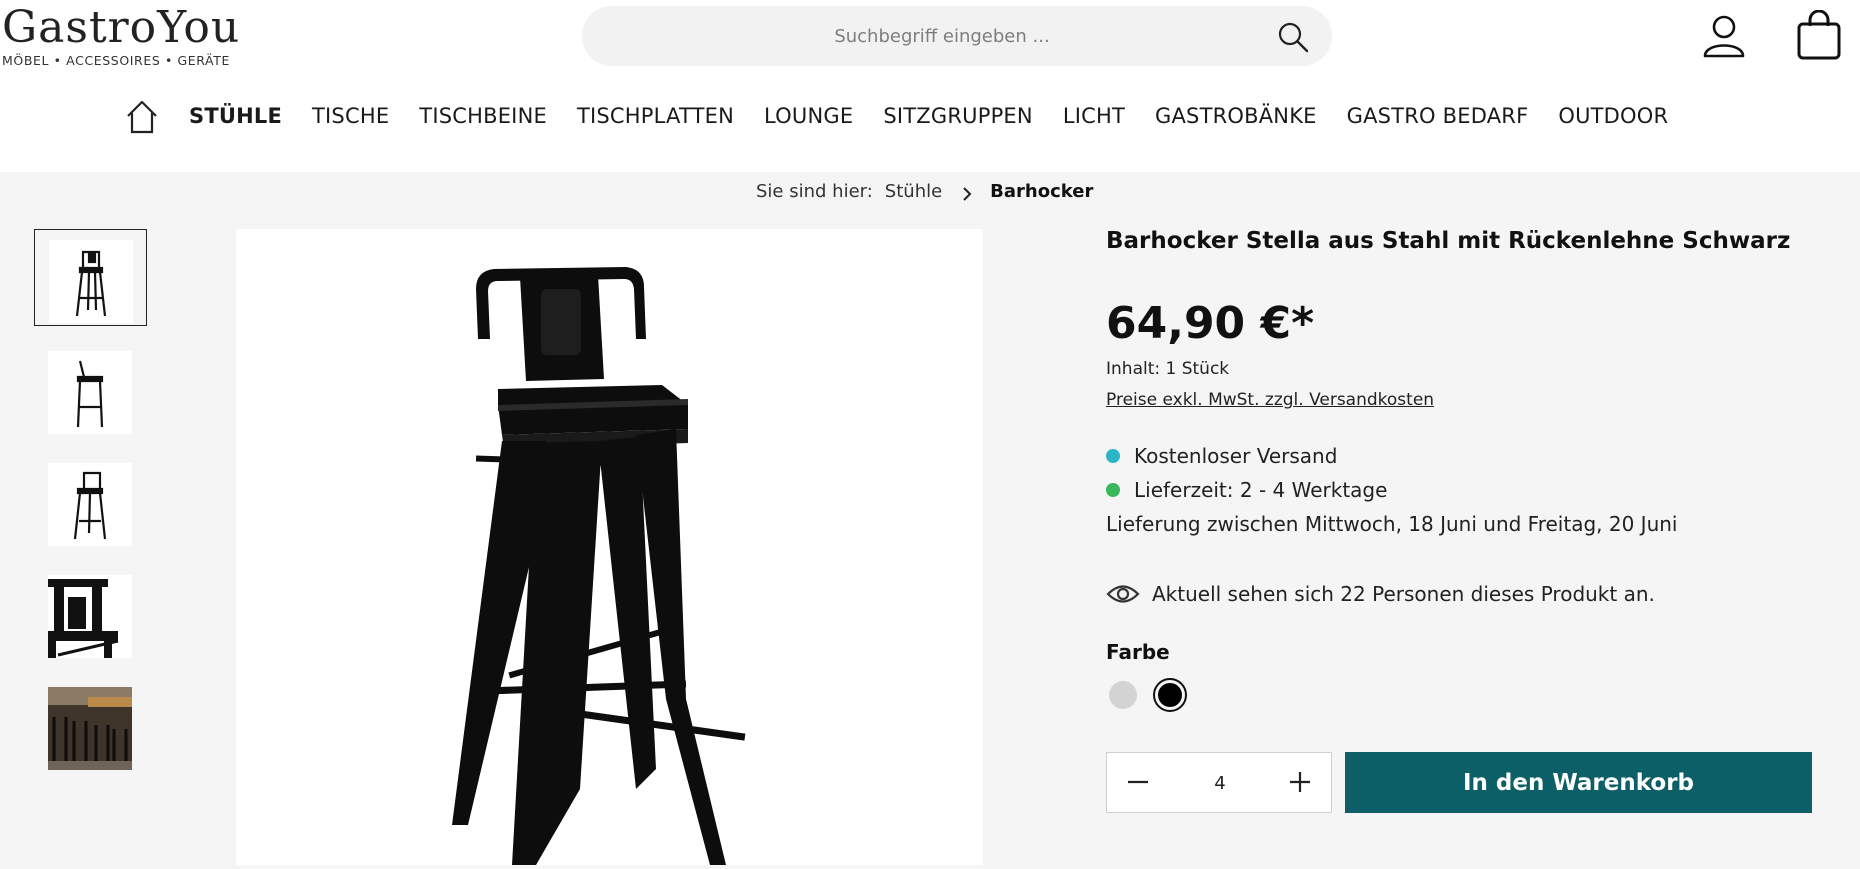  Describe the element at coordinates (1236, 116) in the screenshot. I see `nav-item-gastrobaenke: GASTROBÄNKE` at that location.